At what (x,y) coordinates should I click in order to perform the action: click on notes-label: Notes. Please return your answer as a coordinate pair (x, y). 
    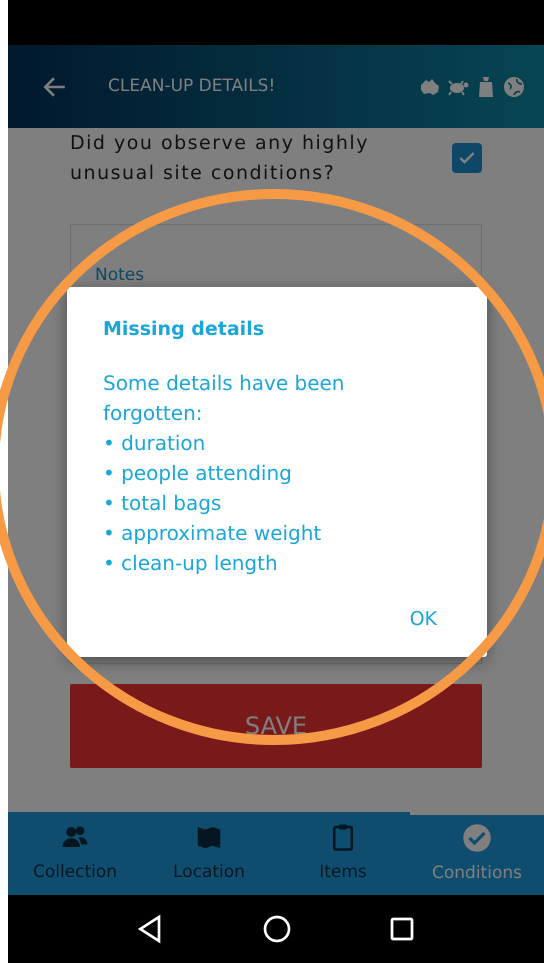
    Looking at the image, I should click on (120, 275).